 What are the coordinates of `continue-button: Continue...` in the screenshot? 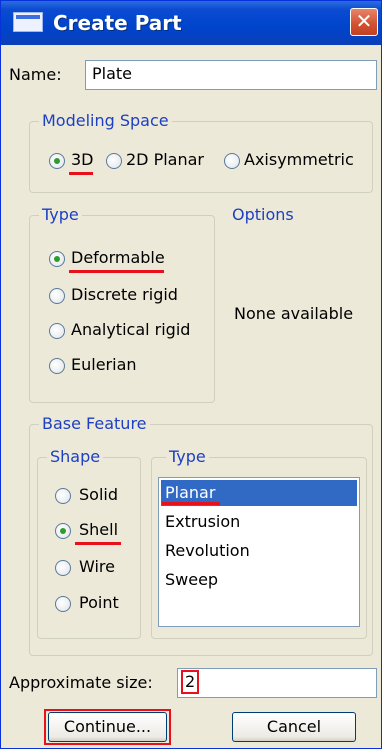 It's located at (107, 727).